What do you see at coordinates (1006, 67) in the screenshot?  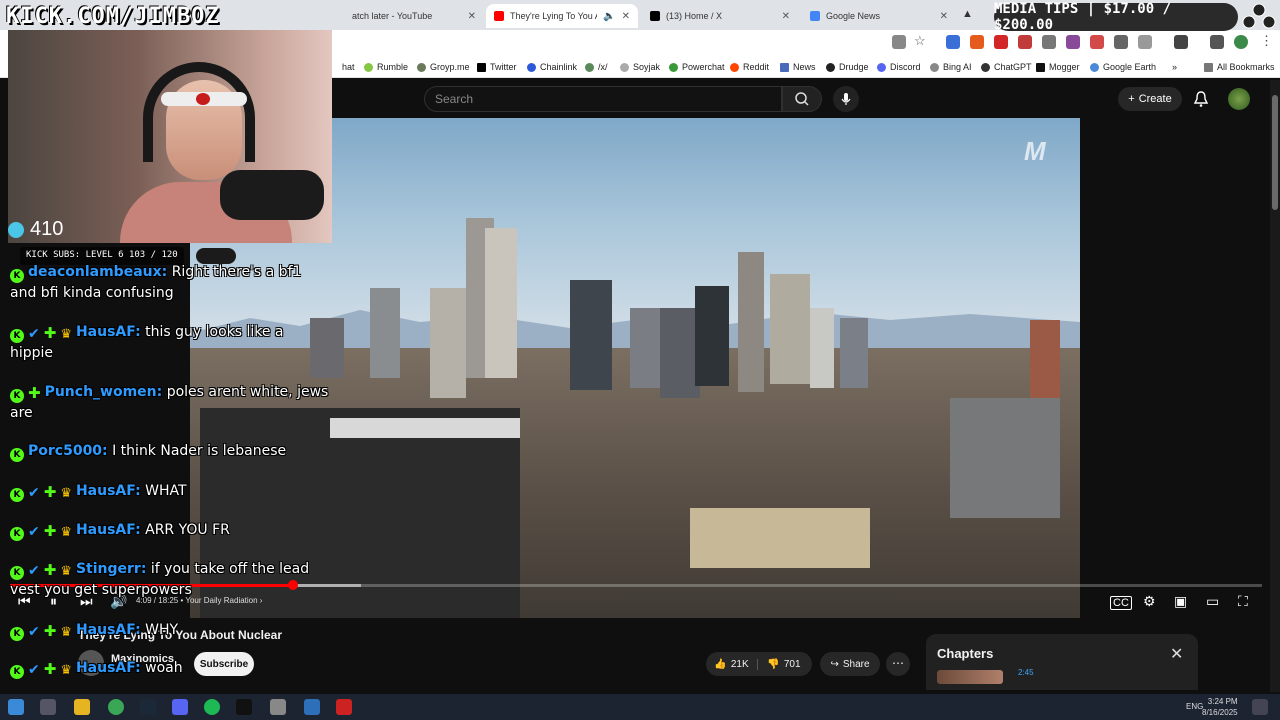 I see `bookmark-item: ChatGPT` at bounding box center [1006, 67].